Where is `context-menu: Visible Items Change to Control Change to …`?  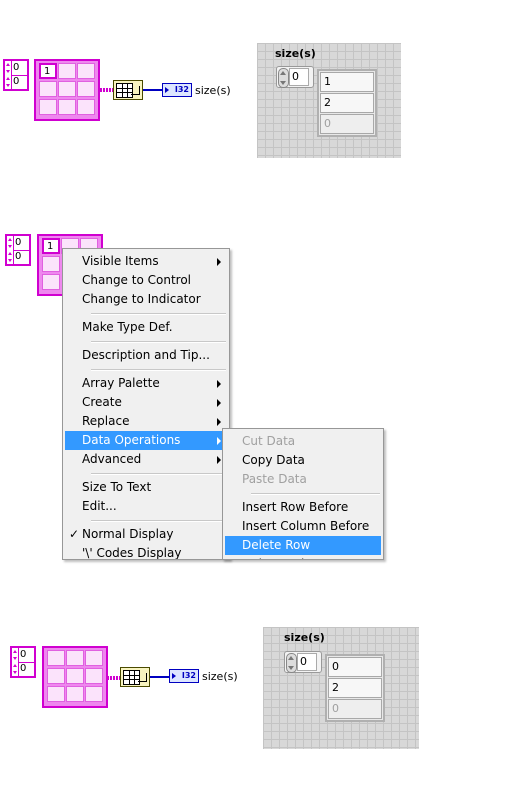 context-menu: Visible Items Change to Control Change to … is located at coordinates (146, 404).